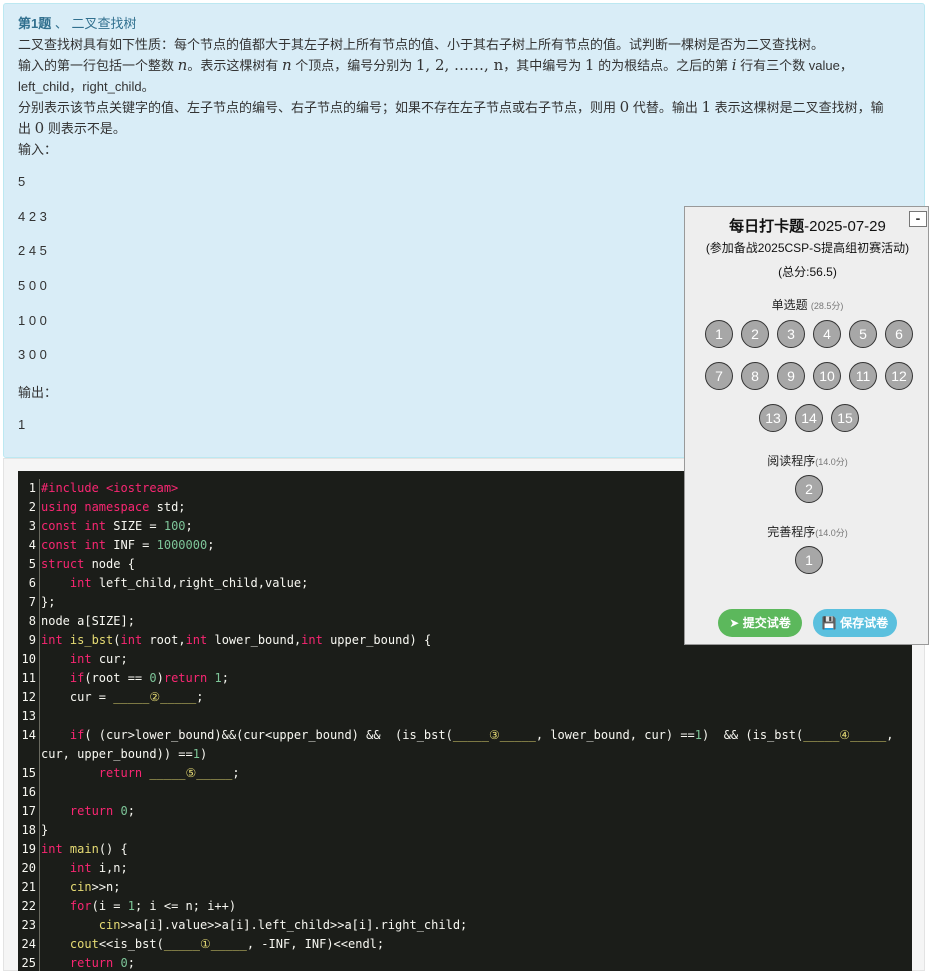 This screenshot has width=931, height=971. Describe the element at coordinates (465, 849) in the screenshot. I see `code-line: 19 int main() {` at that location.